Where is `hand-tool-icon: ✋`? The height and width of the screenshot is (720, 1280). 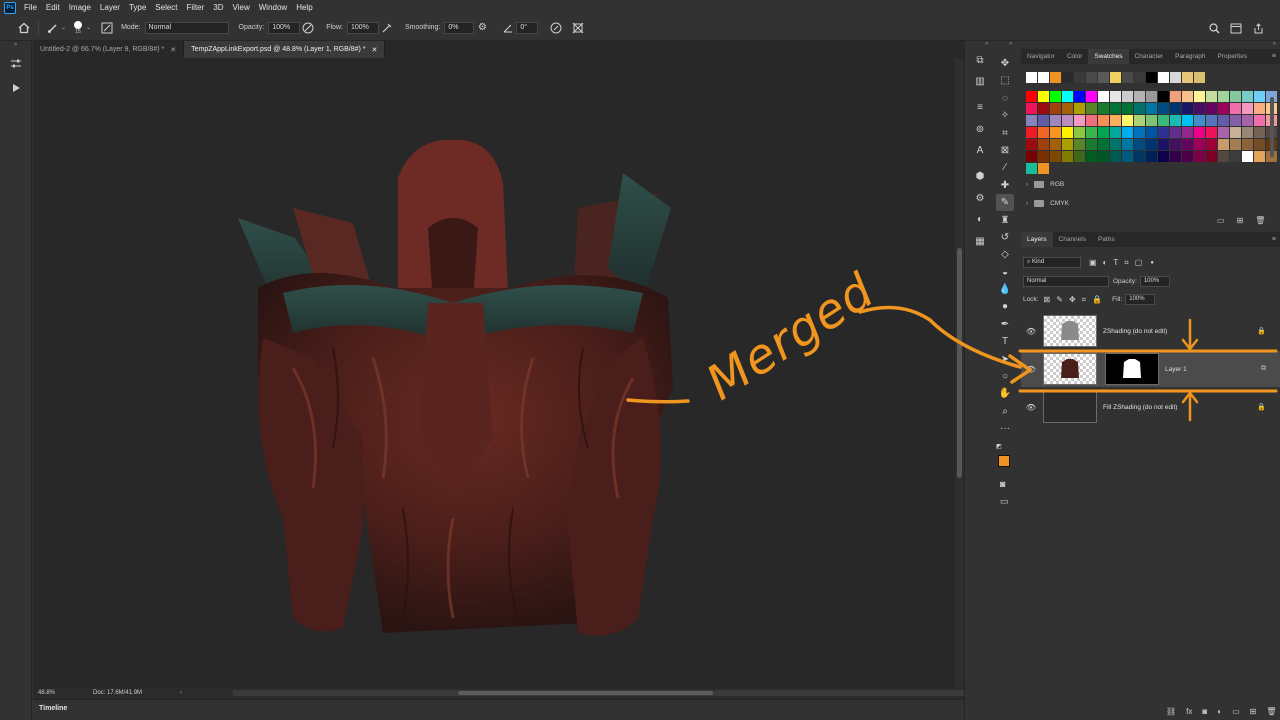
hand-tool-icon: ✋ is located at coordinates (1005, 393).